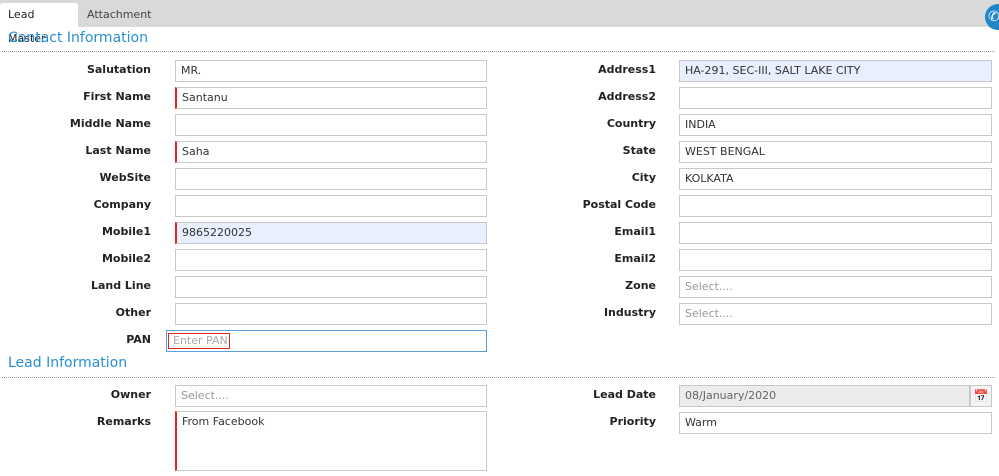  I want to click on middle-name-field, so click(331, 125).